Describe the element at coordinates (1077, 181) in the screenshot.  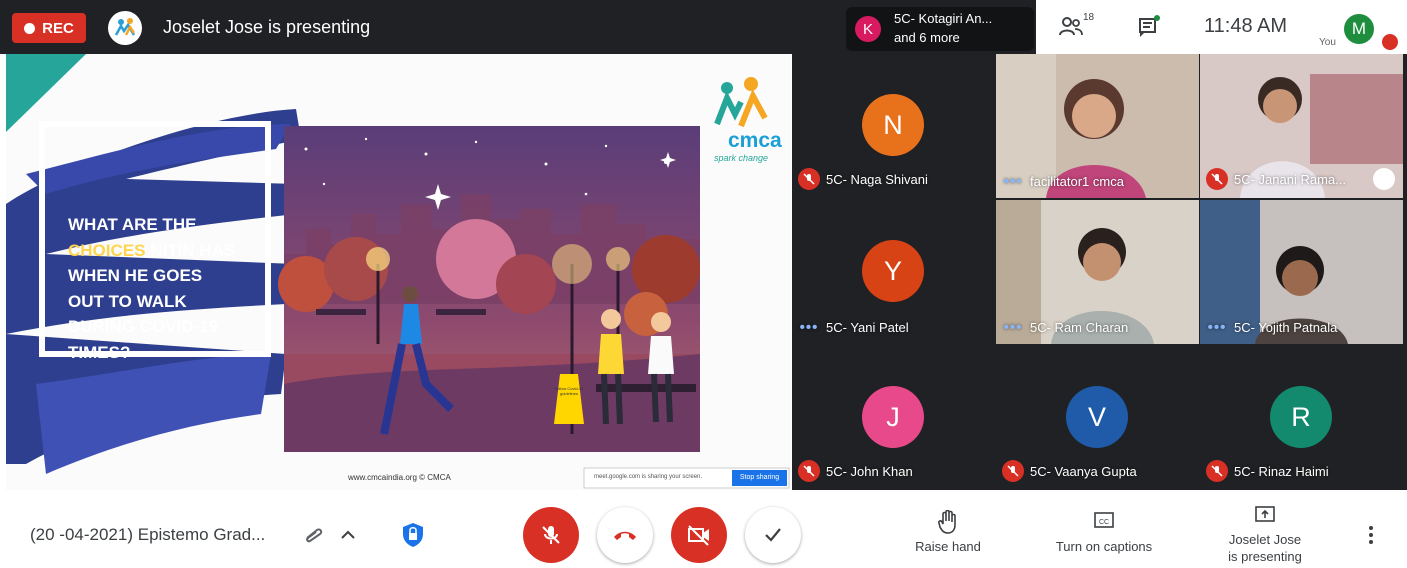
I see `participant-name: facilitator1 cmca` at that location.